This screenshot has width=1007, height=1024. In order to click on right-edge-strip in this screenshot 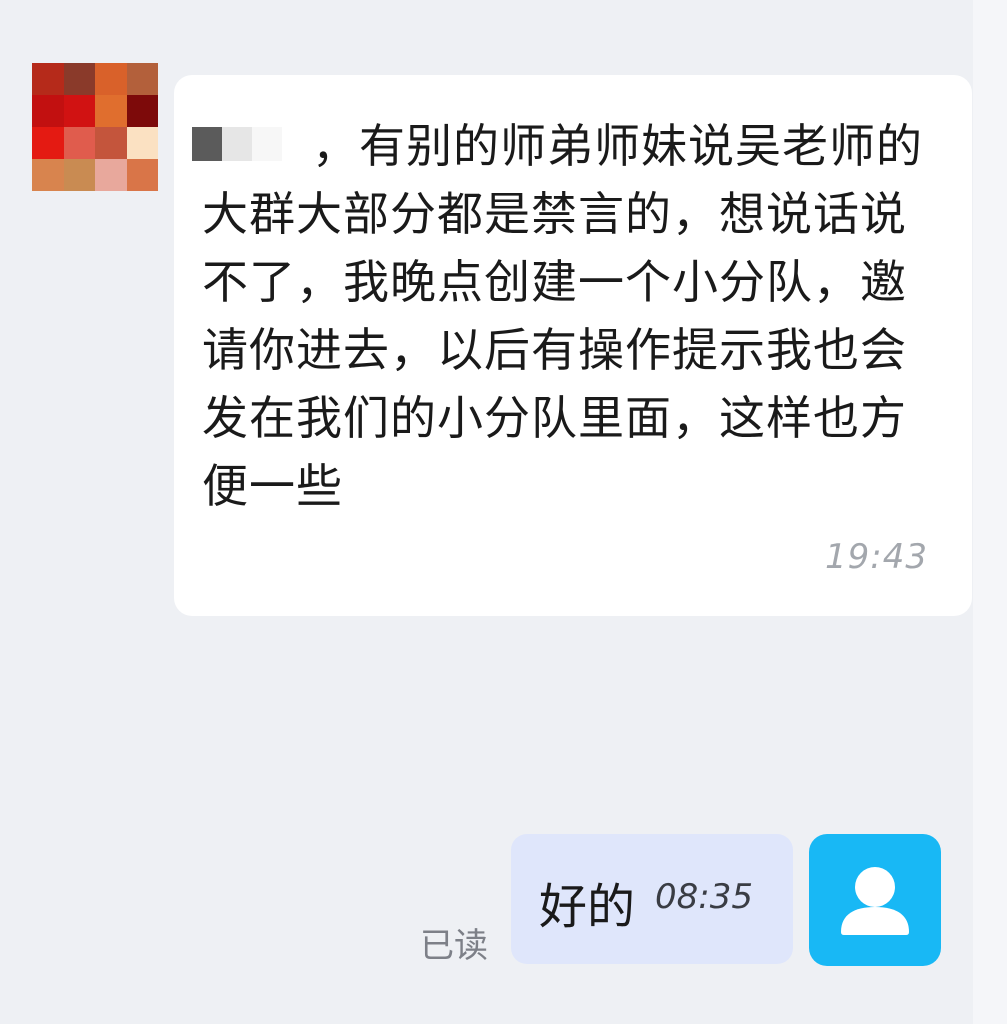, I will do `click(990, 512)`.